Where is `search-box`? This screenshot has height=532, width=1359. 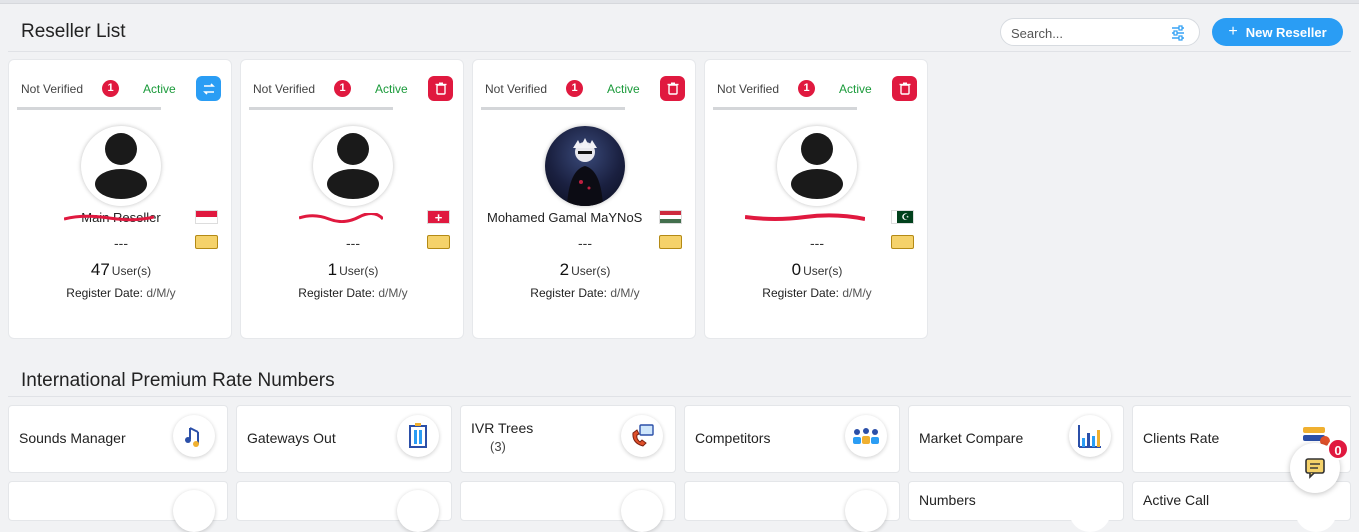
search-box is located at coordinates (1100, 32).